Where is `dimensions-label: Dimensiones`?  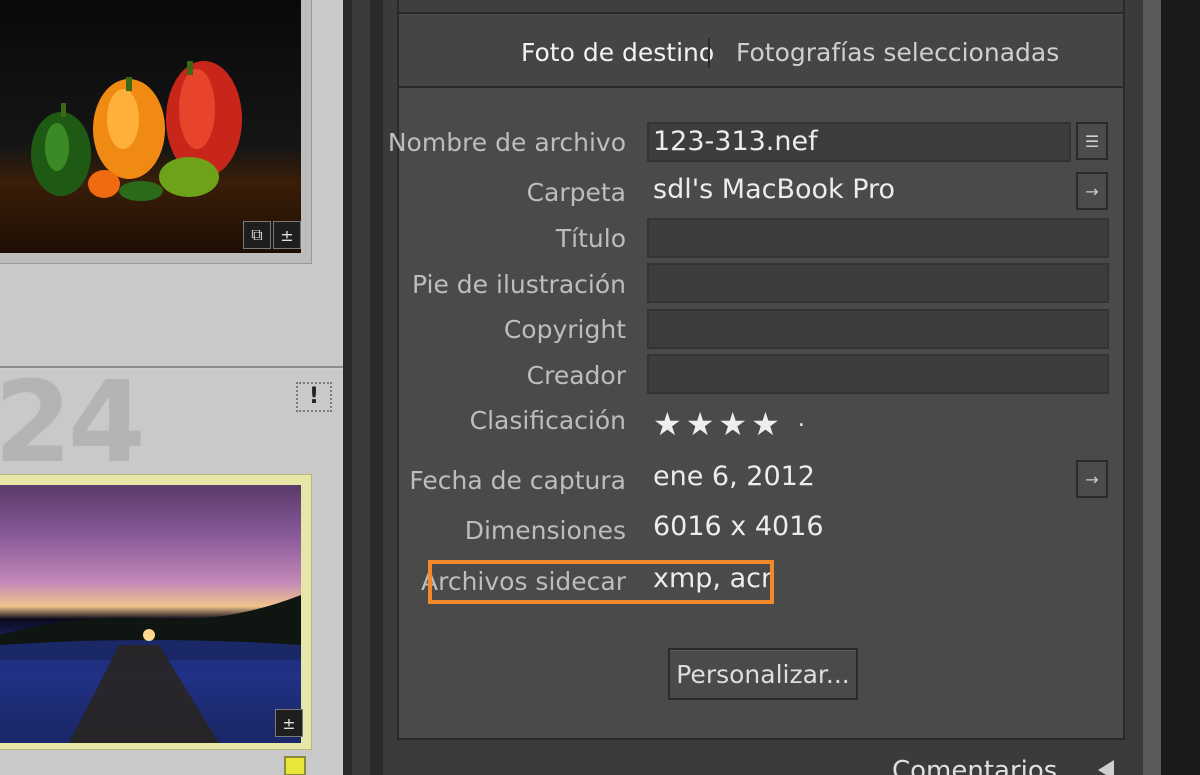 dimensions-label: Dimensiones is located at coordinates (545, 530).